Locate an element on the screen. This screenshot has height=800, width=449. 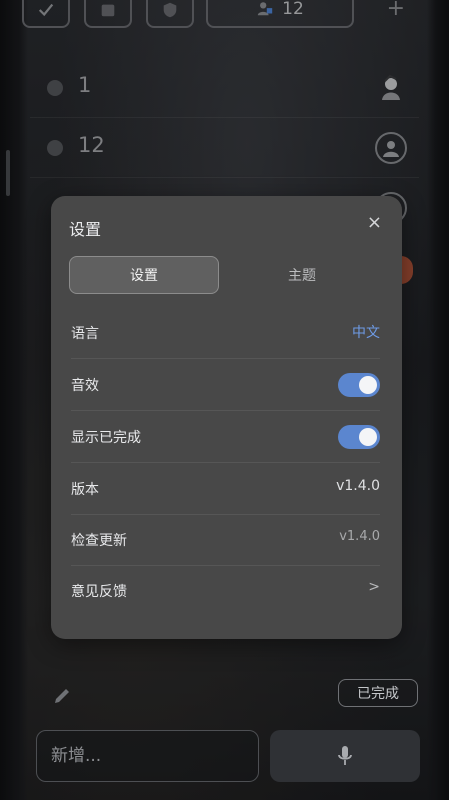
voice-input-button is located at coordinates (345, 756).